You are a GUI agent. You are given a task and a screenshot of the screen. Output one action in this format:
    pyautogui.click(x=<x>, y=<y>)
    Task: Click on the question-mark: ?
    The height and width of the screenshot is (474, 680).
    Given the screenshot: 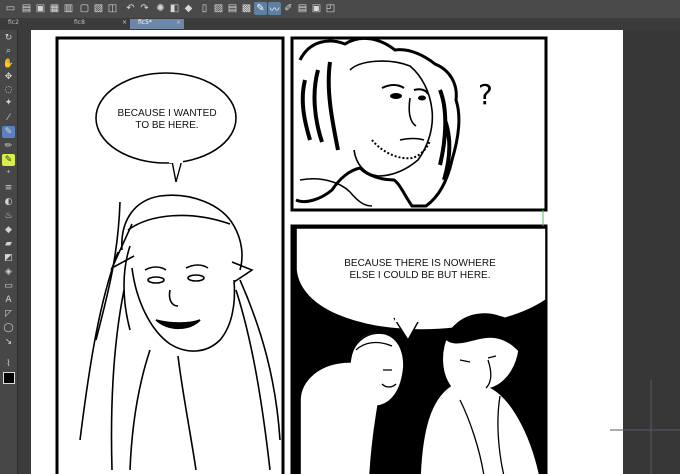 What is the action you would take?
    pyautogui.click(x=485, y=94)
    